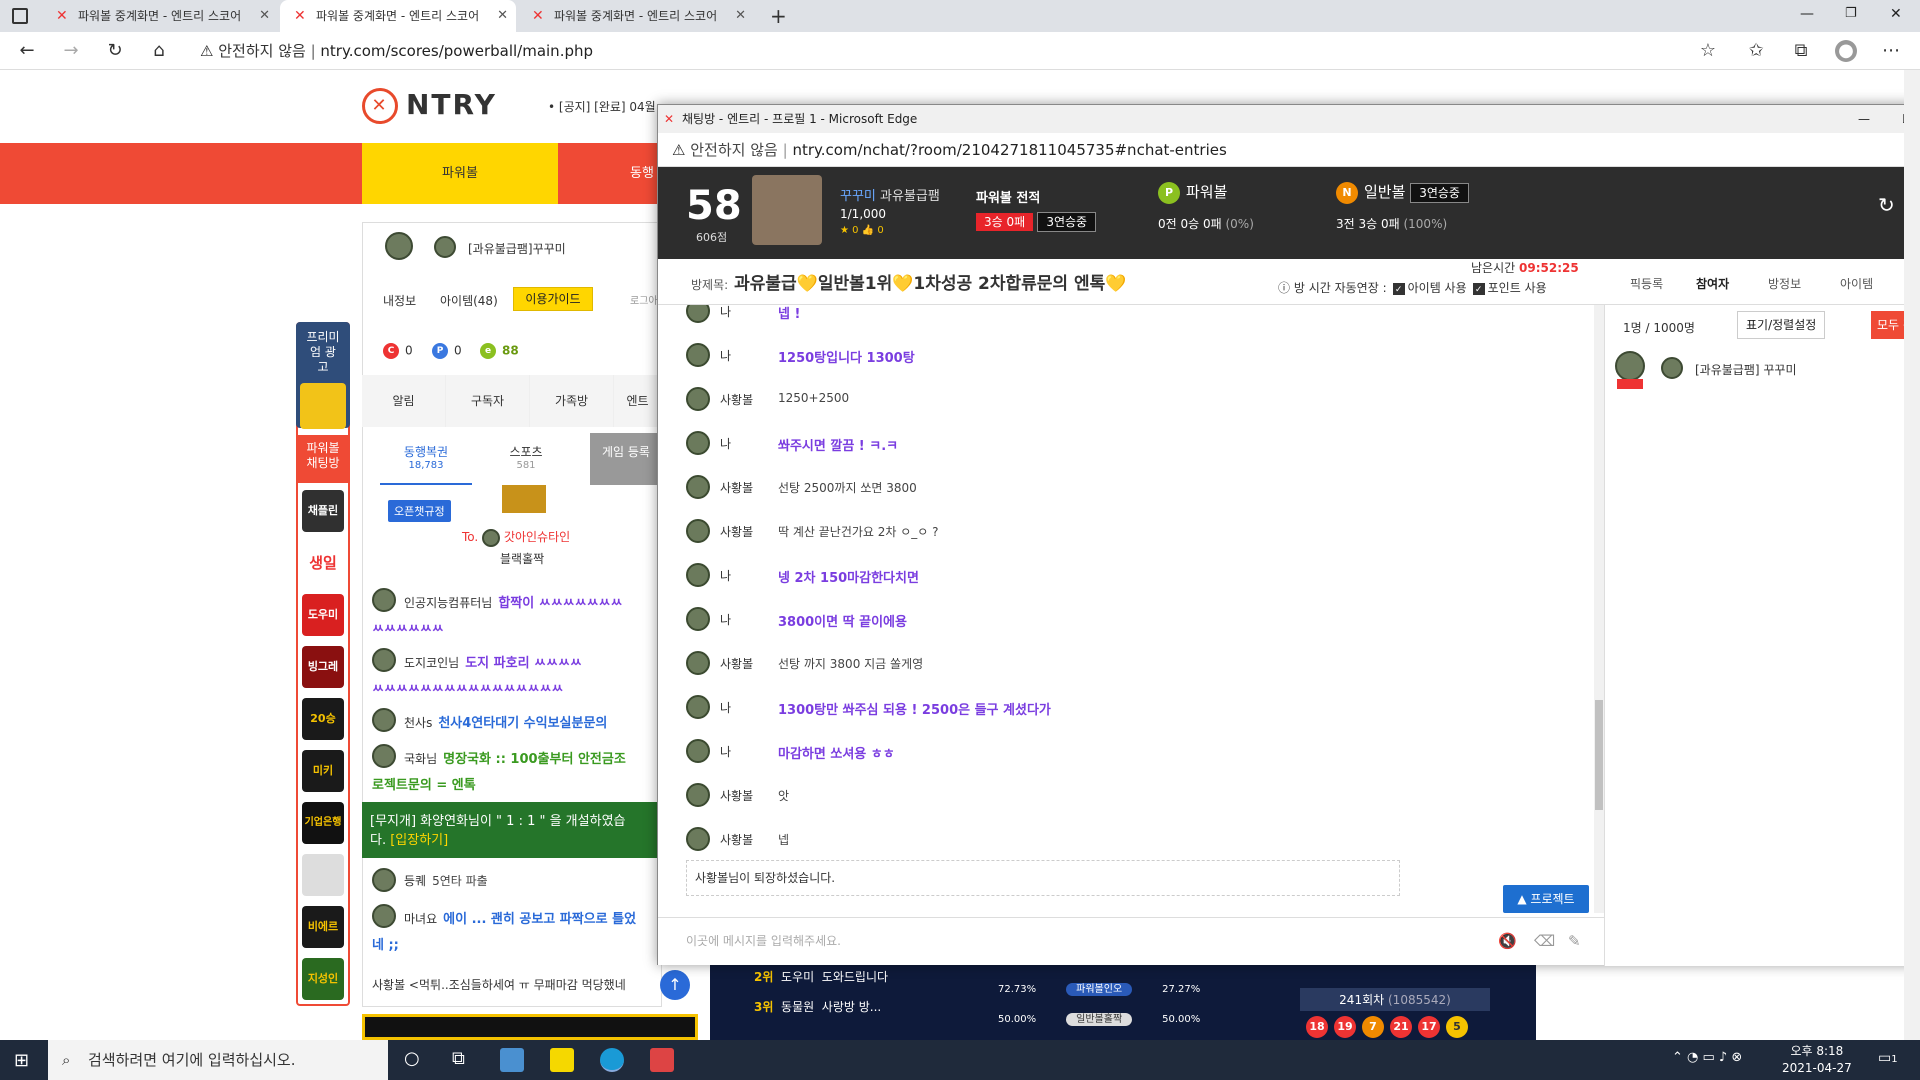 The height and width of the screenshot is (1080, 1920). What do you see at coordinates (429, 106) in the screenshot?
I see `ntry-logo: ✕ NTRY` at bounding box center [429, 106].